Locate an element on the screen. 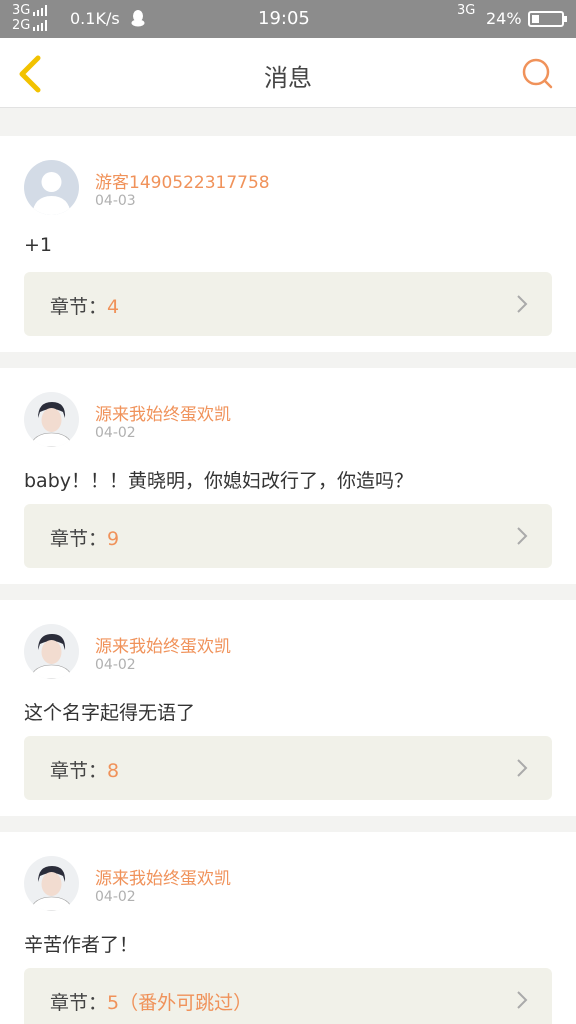 Image resolution: width=576 pixels, height=1024 pixels. comment-date: 04-03 is located at coordinates (115, 201).